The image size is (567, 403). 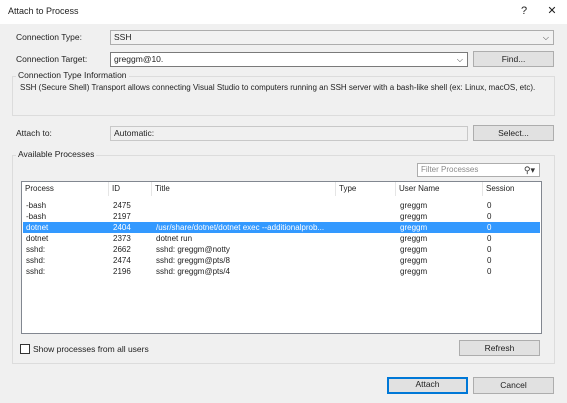 I want to click on connection-type-dropdown: SSH ⌵, so click(x=332, y=37).